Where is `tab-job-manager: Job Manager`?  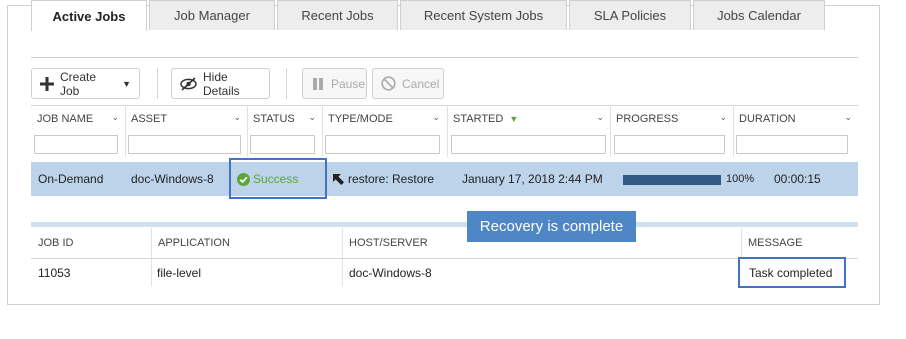
tab-job-manager: Job Manager is located at coordinates (212, 15).